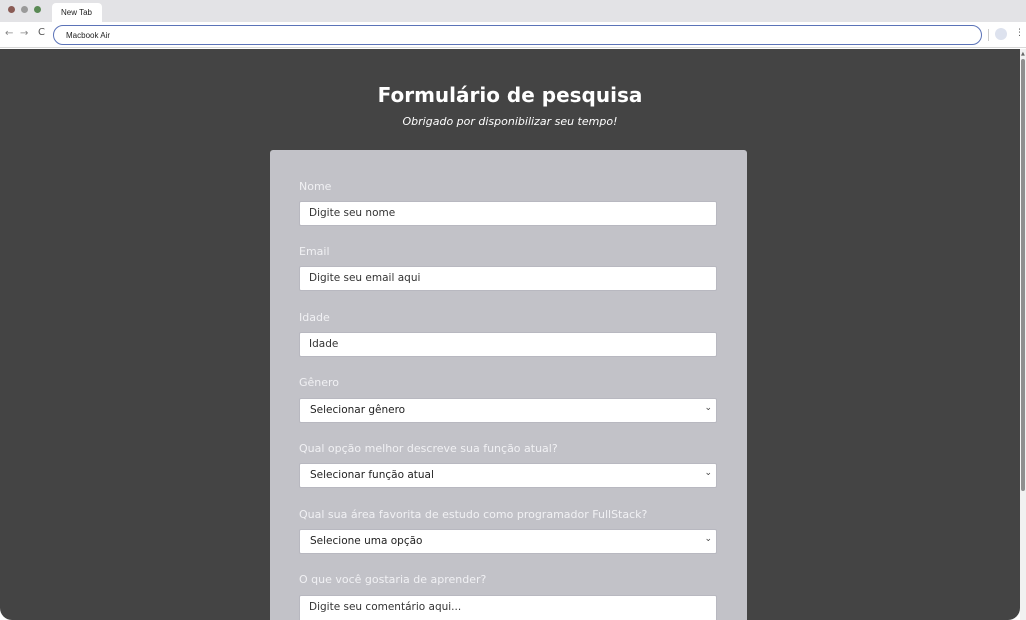  I want to click on forward-arrow-icon: →, so click(24, 33).